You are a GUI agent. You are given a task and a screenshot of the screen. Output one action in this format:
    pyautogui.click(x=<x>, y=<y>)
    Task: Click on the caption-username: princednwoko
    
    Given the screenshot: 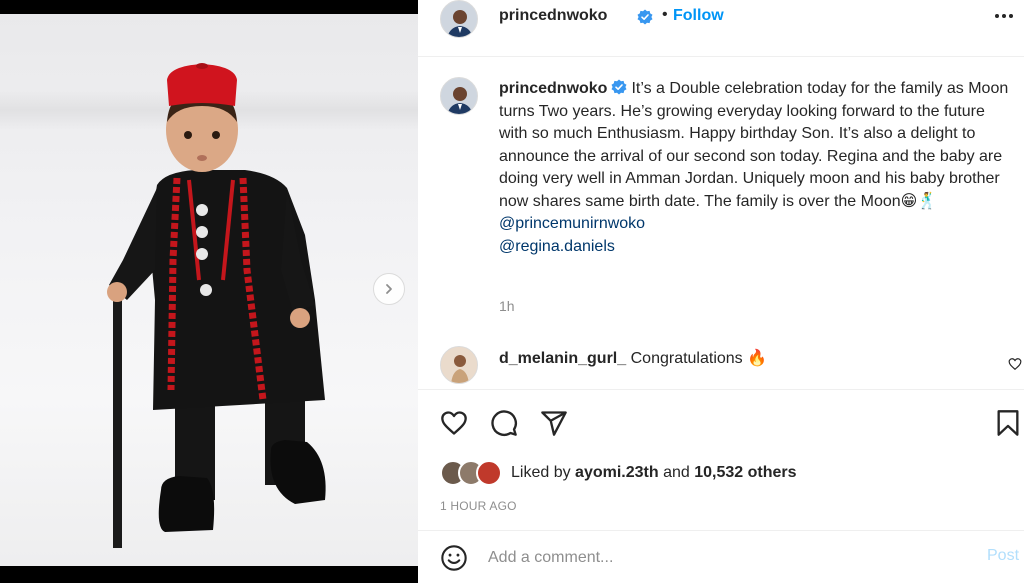 What is the action you would take?
    pyautogui.click(x=553, y=88)
    